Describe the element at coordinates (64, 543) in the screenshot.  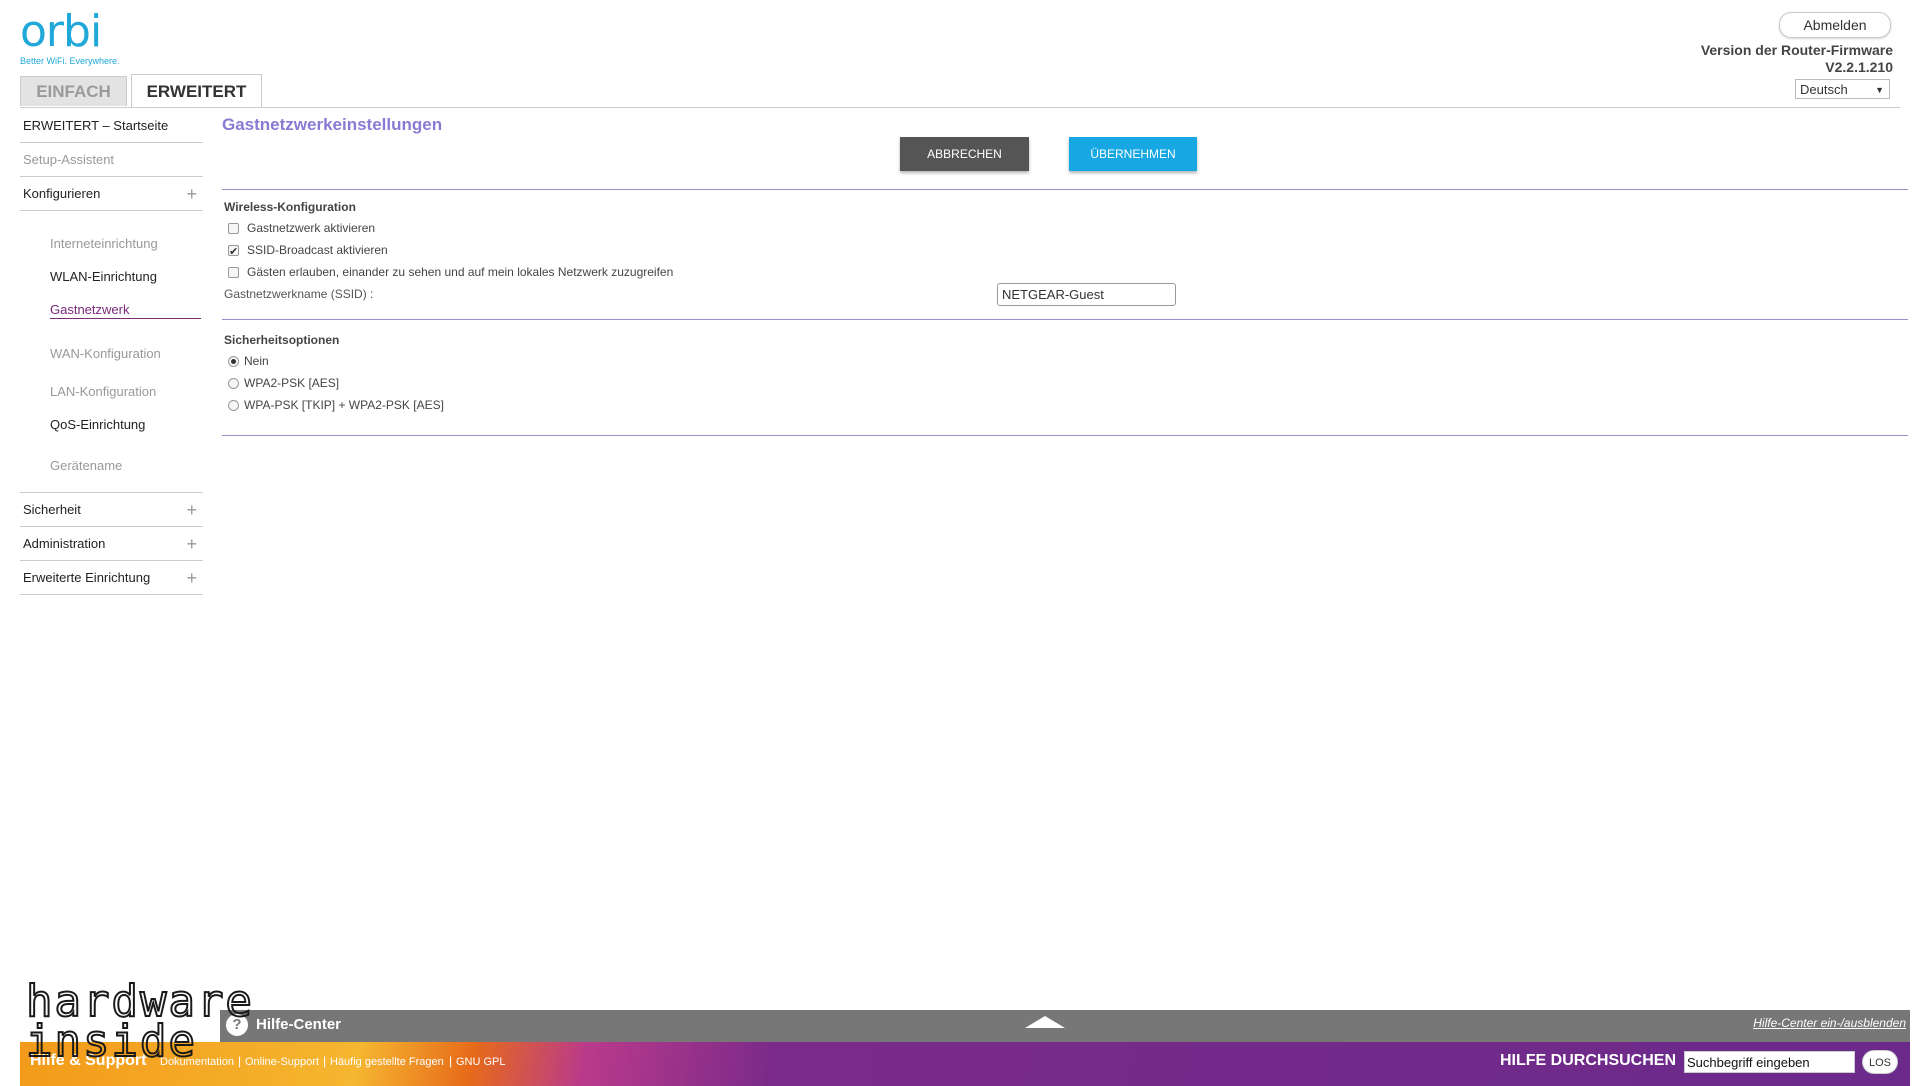
I see `sidebar-item-label: Administration` at that location.